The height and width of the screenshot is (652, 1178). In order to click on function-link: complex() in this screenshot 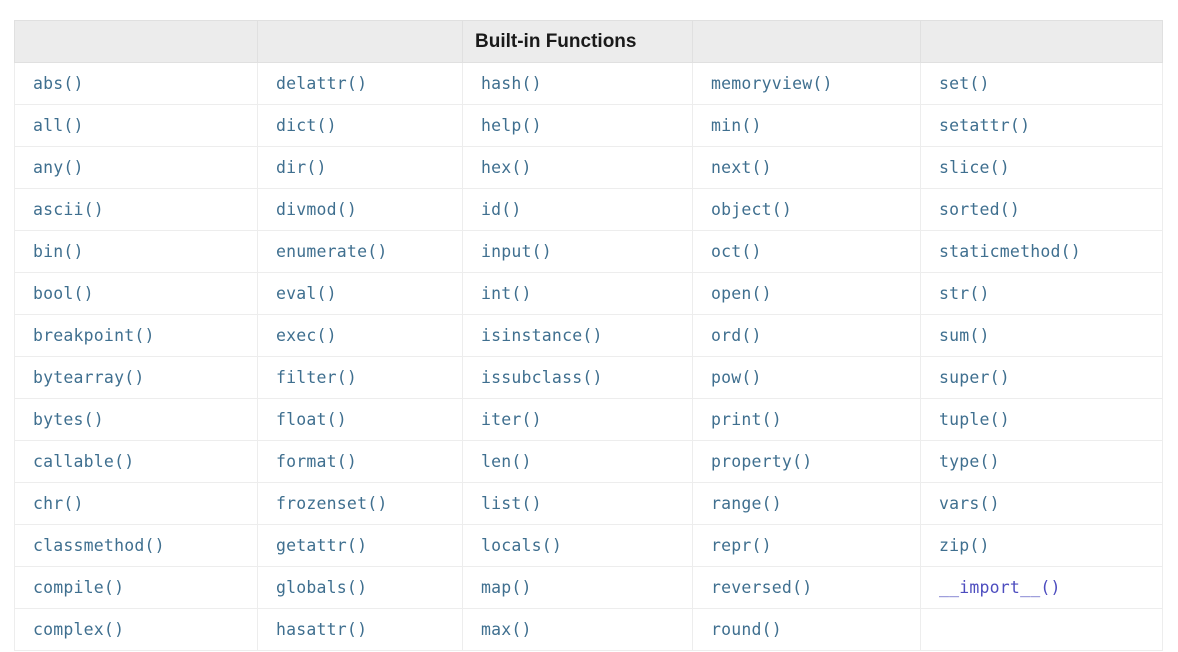, I will do `click(78, 630)`.